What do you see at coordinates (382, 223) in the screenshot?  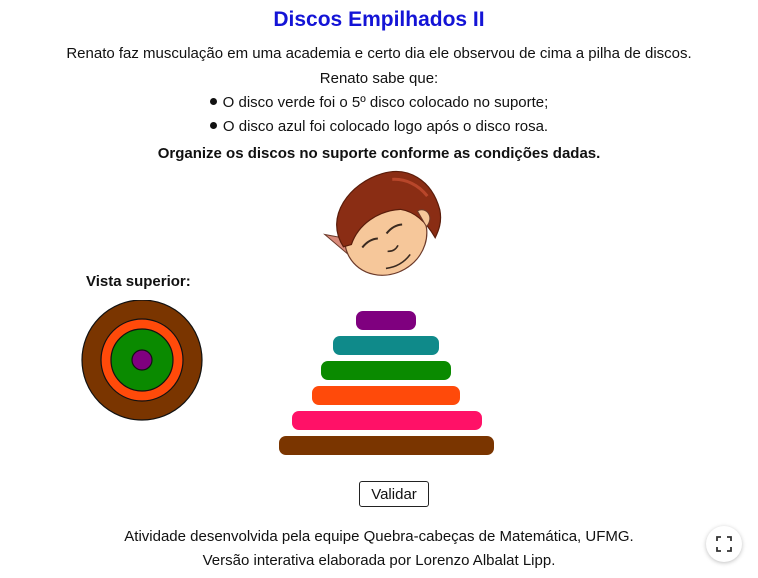 I see `person-head-icon` at bounding box center [382, 223].